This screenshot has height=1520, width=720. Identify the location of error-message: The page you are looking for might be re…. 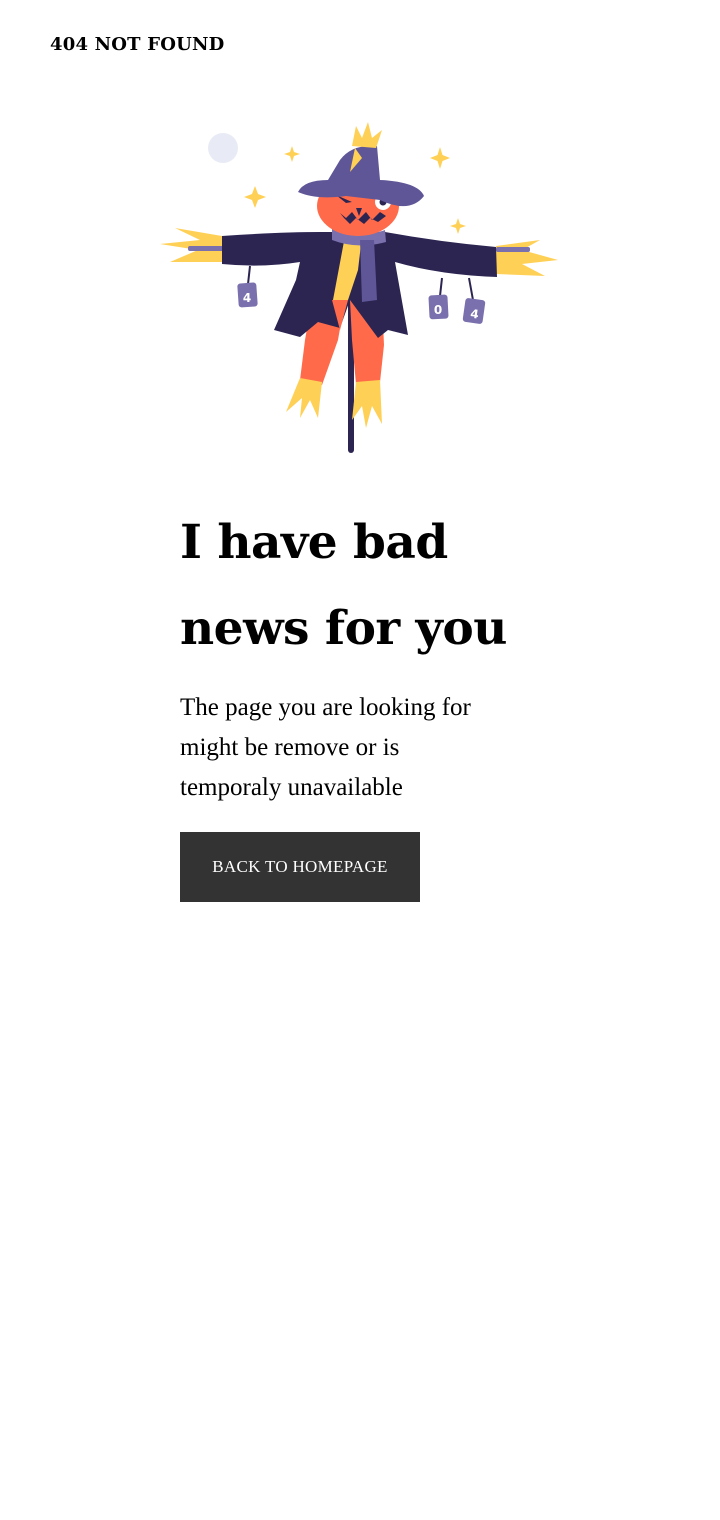
(360, 748).